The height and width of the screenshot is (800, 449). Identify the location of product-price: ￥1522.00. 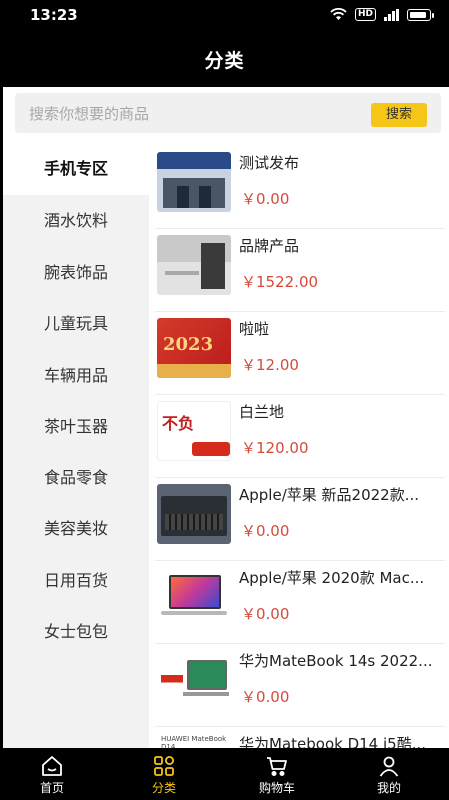
(280, 282).